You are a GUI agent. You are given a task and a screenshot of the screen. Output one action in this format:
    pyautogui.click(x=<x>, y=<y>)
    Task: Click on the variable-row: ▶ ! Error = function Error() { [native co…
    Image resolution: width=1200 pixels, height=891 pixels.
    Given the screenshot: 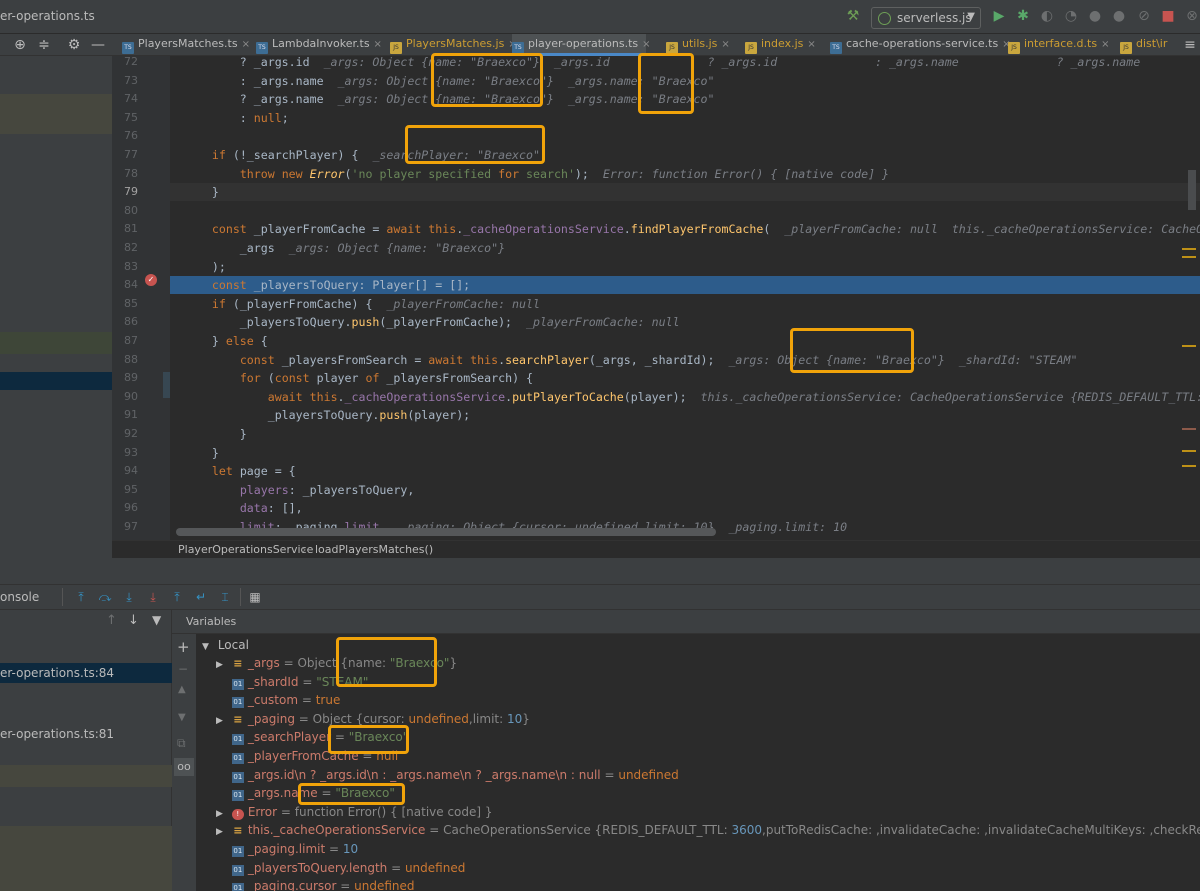 What is the action you would take?
    pyautogui.click(x=354, y=812)
    